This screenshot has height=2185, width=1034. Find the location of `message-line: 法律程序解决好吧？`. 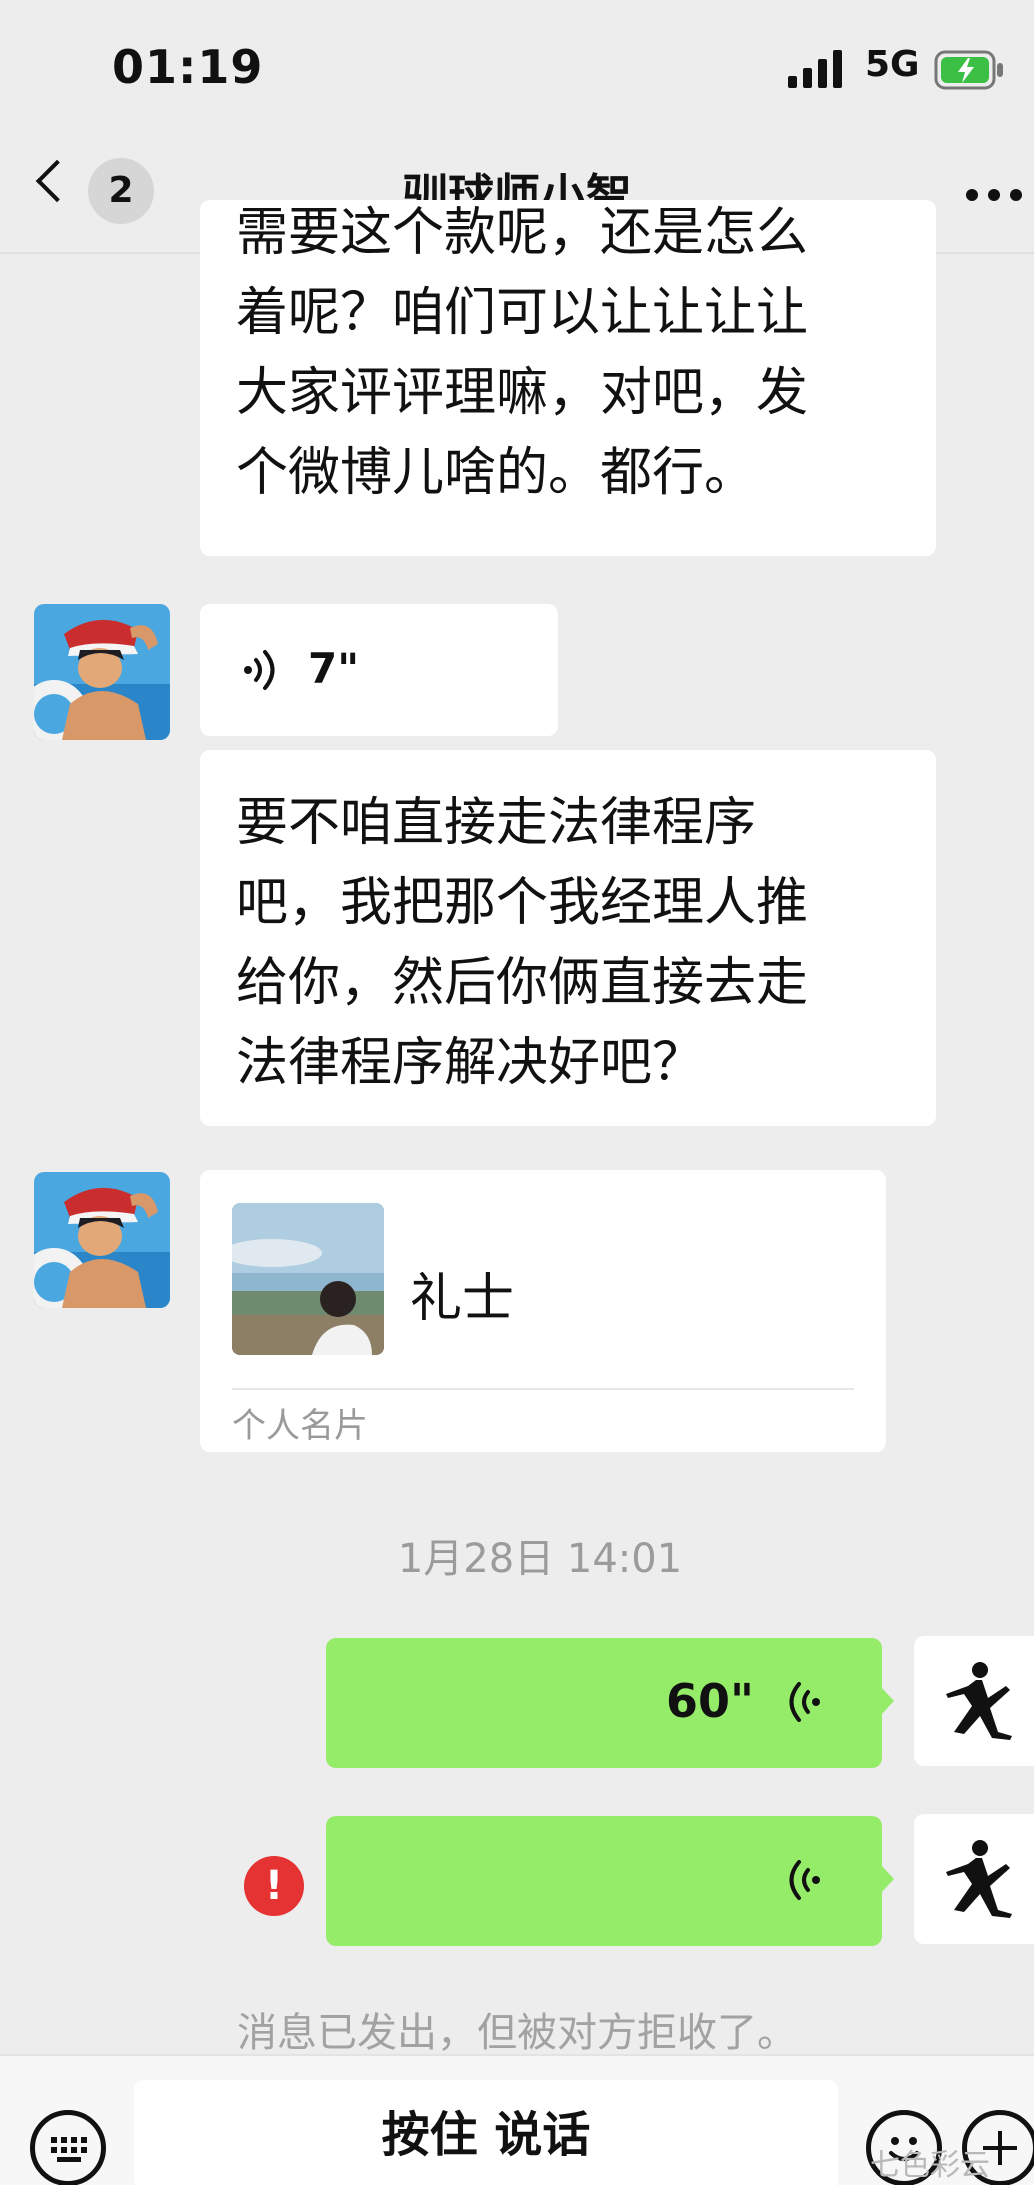

message-line: 法律程序解决好吧？ is located at coordinates (470, 1063).